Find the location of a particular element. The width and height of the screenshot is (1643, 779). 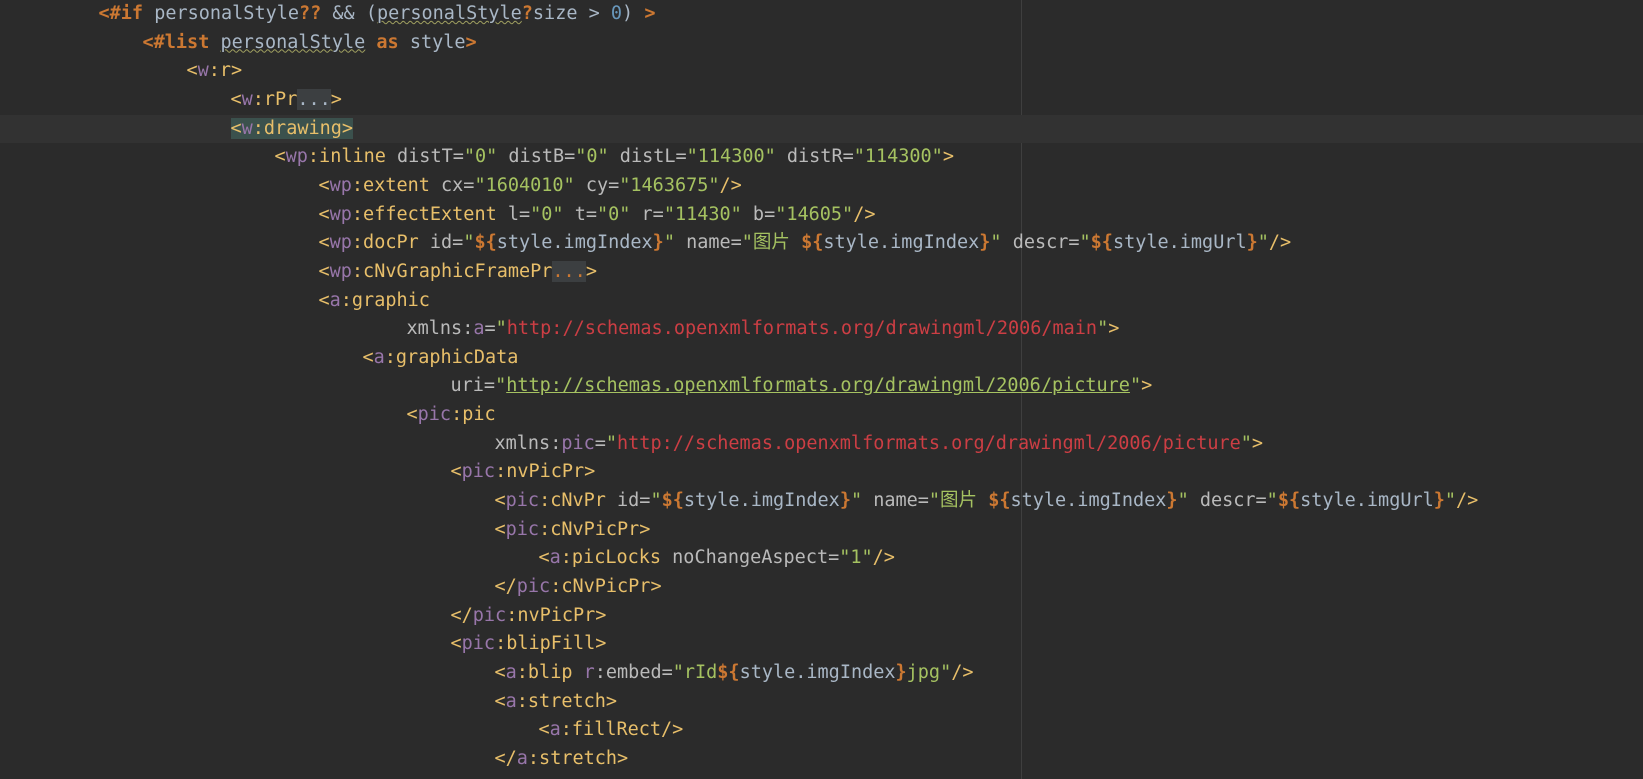

code-line: <a:fillRect/> is located at coordinates (821, 730).